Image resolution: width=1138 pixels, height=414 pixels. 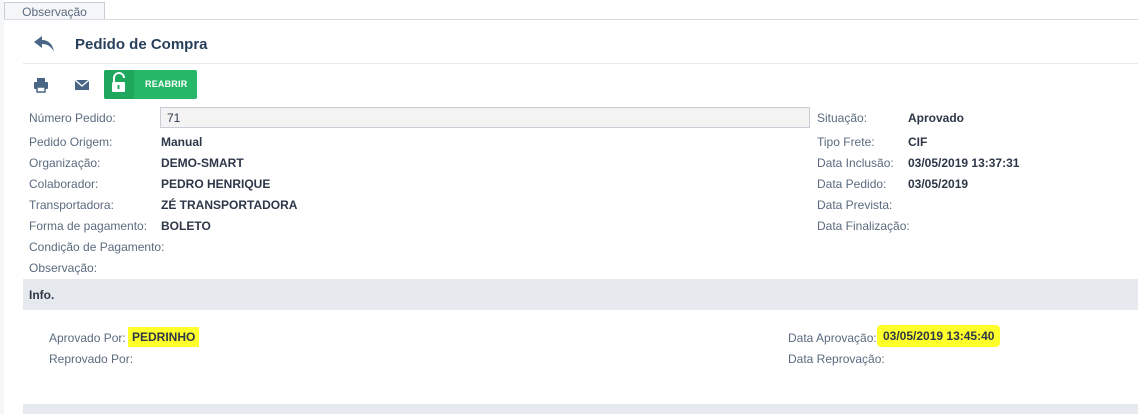 What do you see at coordinates (580, 63) in the screenshot?
I see `header-divider` at bounding box center [580, 63].